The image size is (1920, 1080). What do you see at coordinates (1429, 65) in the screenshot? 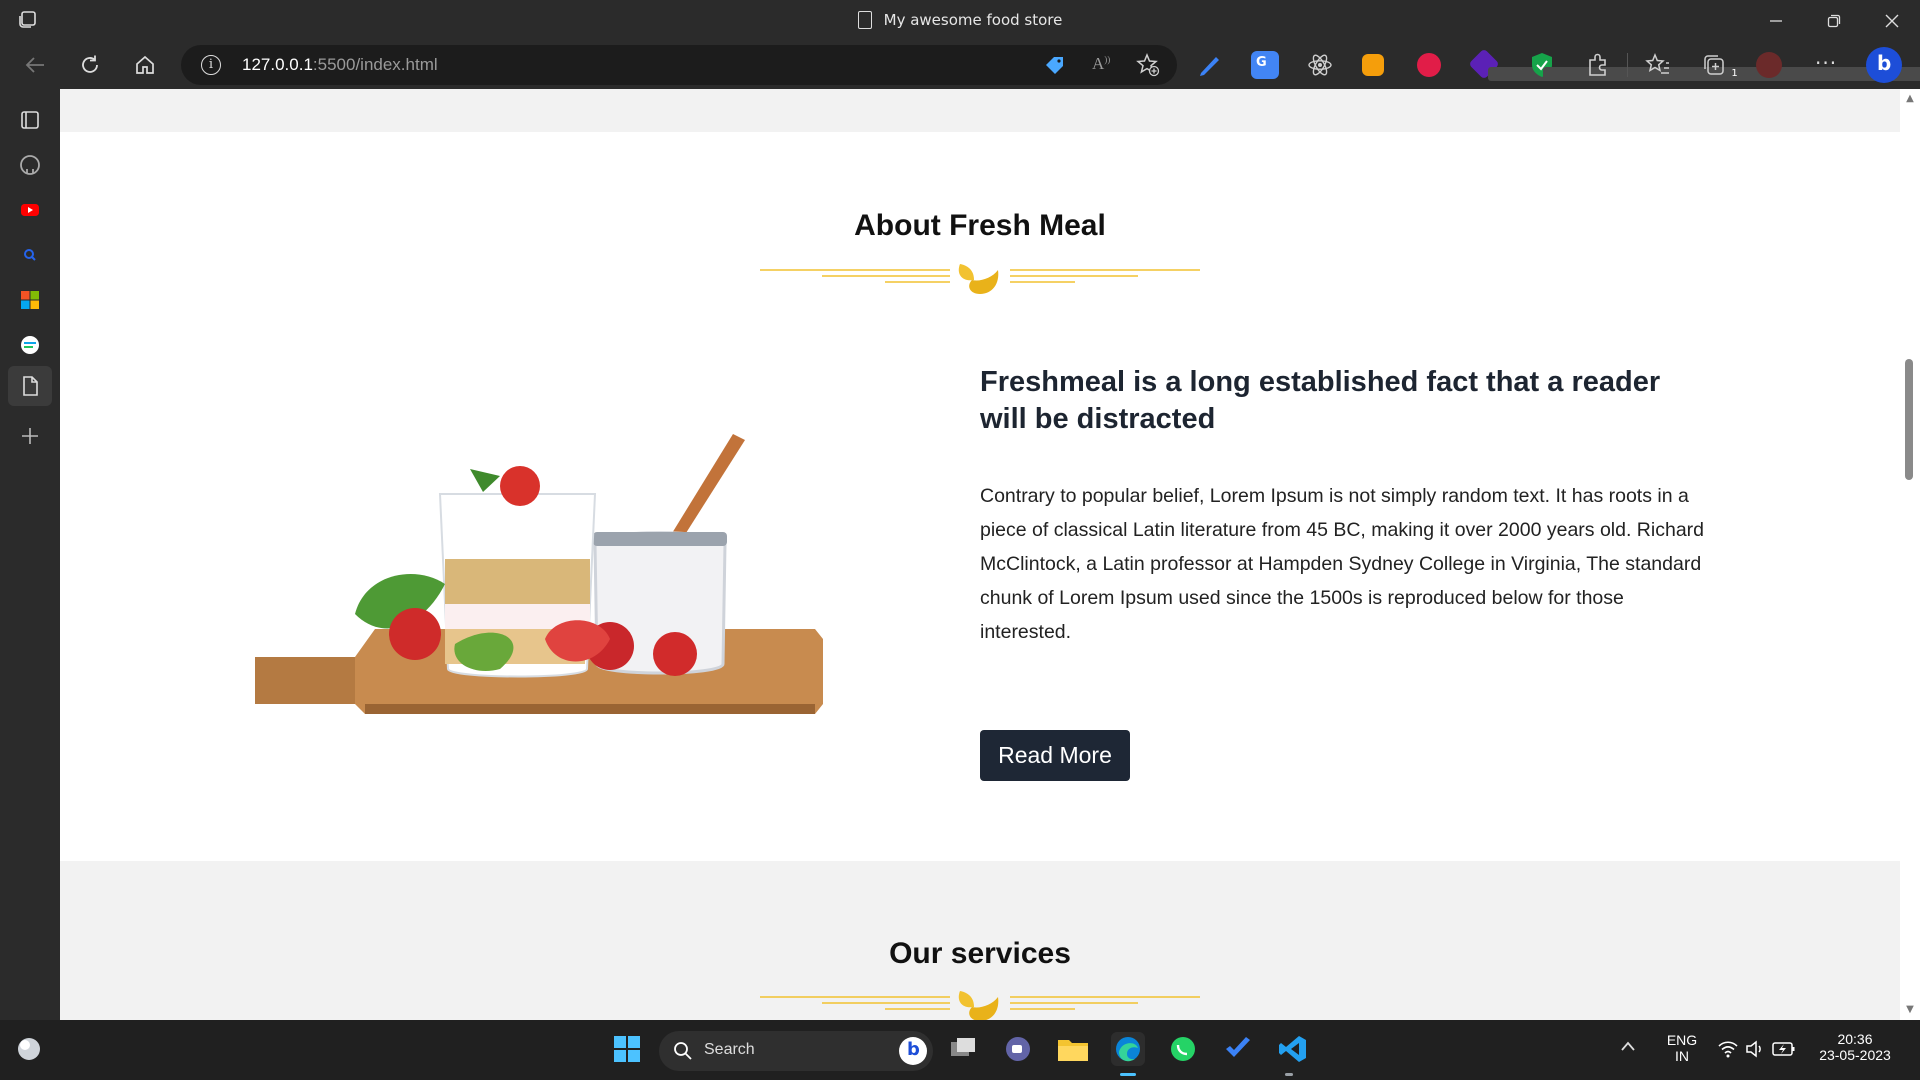
I see `stop-extension-icon` at bounding box center [1429, 65].